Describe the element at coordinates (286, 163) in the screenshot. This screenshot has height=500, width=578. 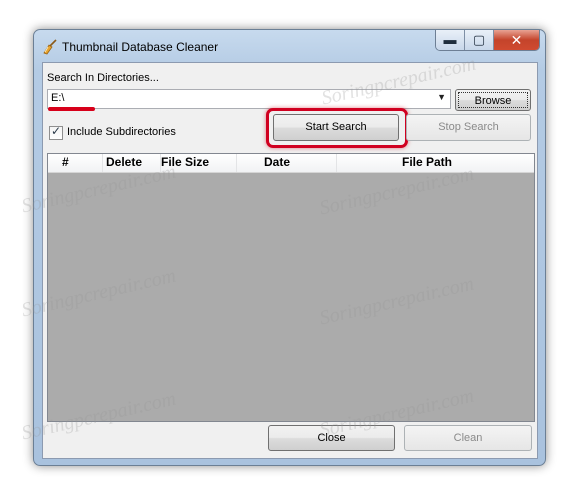
I see `column-header-date: Date` at that location.